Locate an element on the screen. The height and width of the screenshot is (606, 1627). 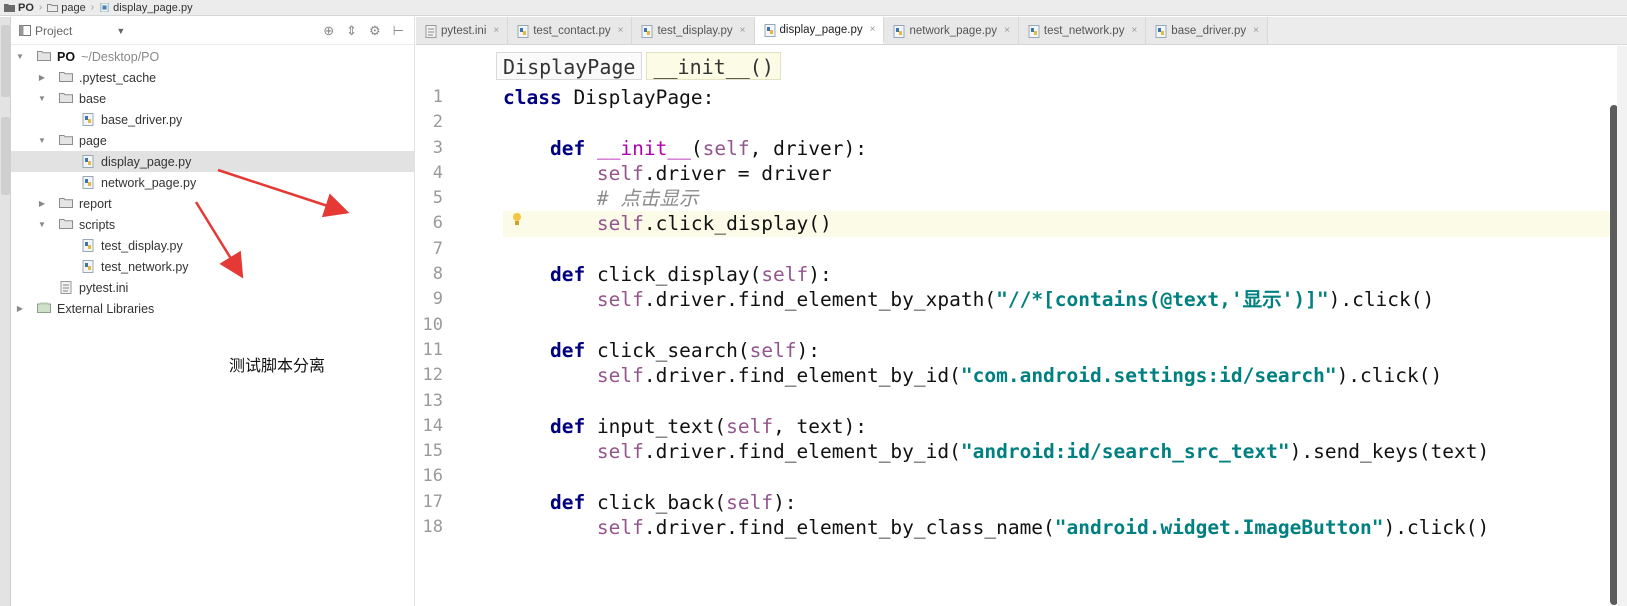
tree-item-label: test_display.py is located at coordinates (142, 246).